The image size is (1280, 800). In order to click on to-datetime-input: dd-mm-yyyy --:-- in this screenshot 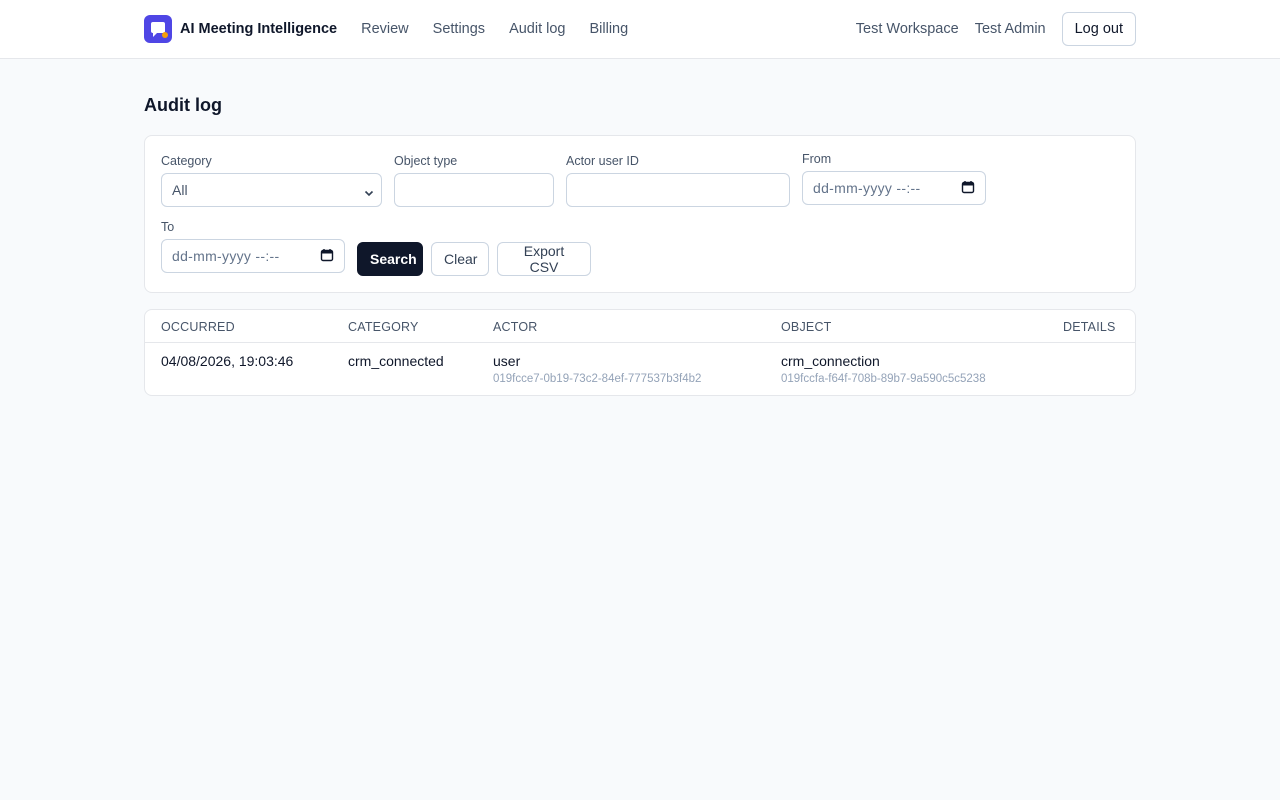, I will do `click(253, 256)`.